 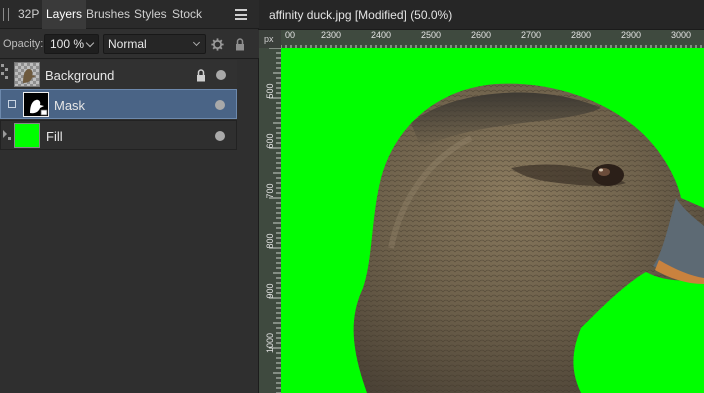 I want to click on ruler-label: 500, so click(x=270, y=91).